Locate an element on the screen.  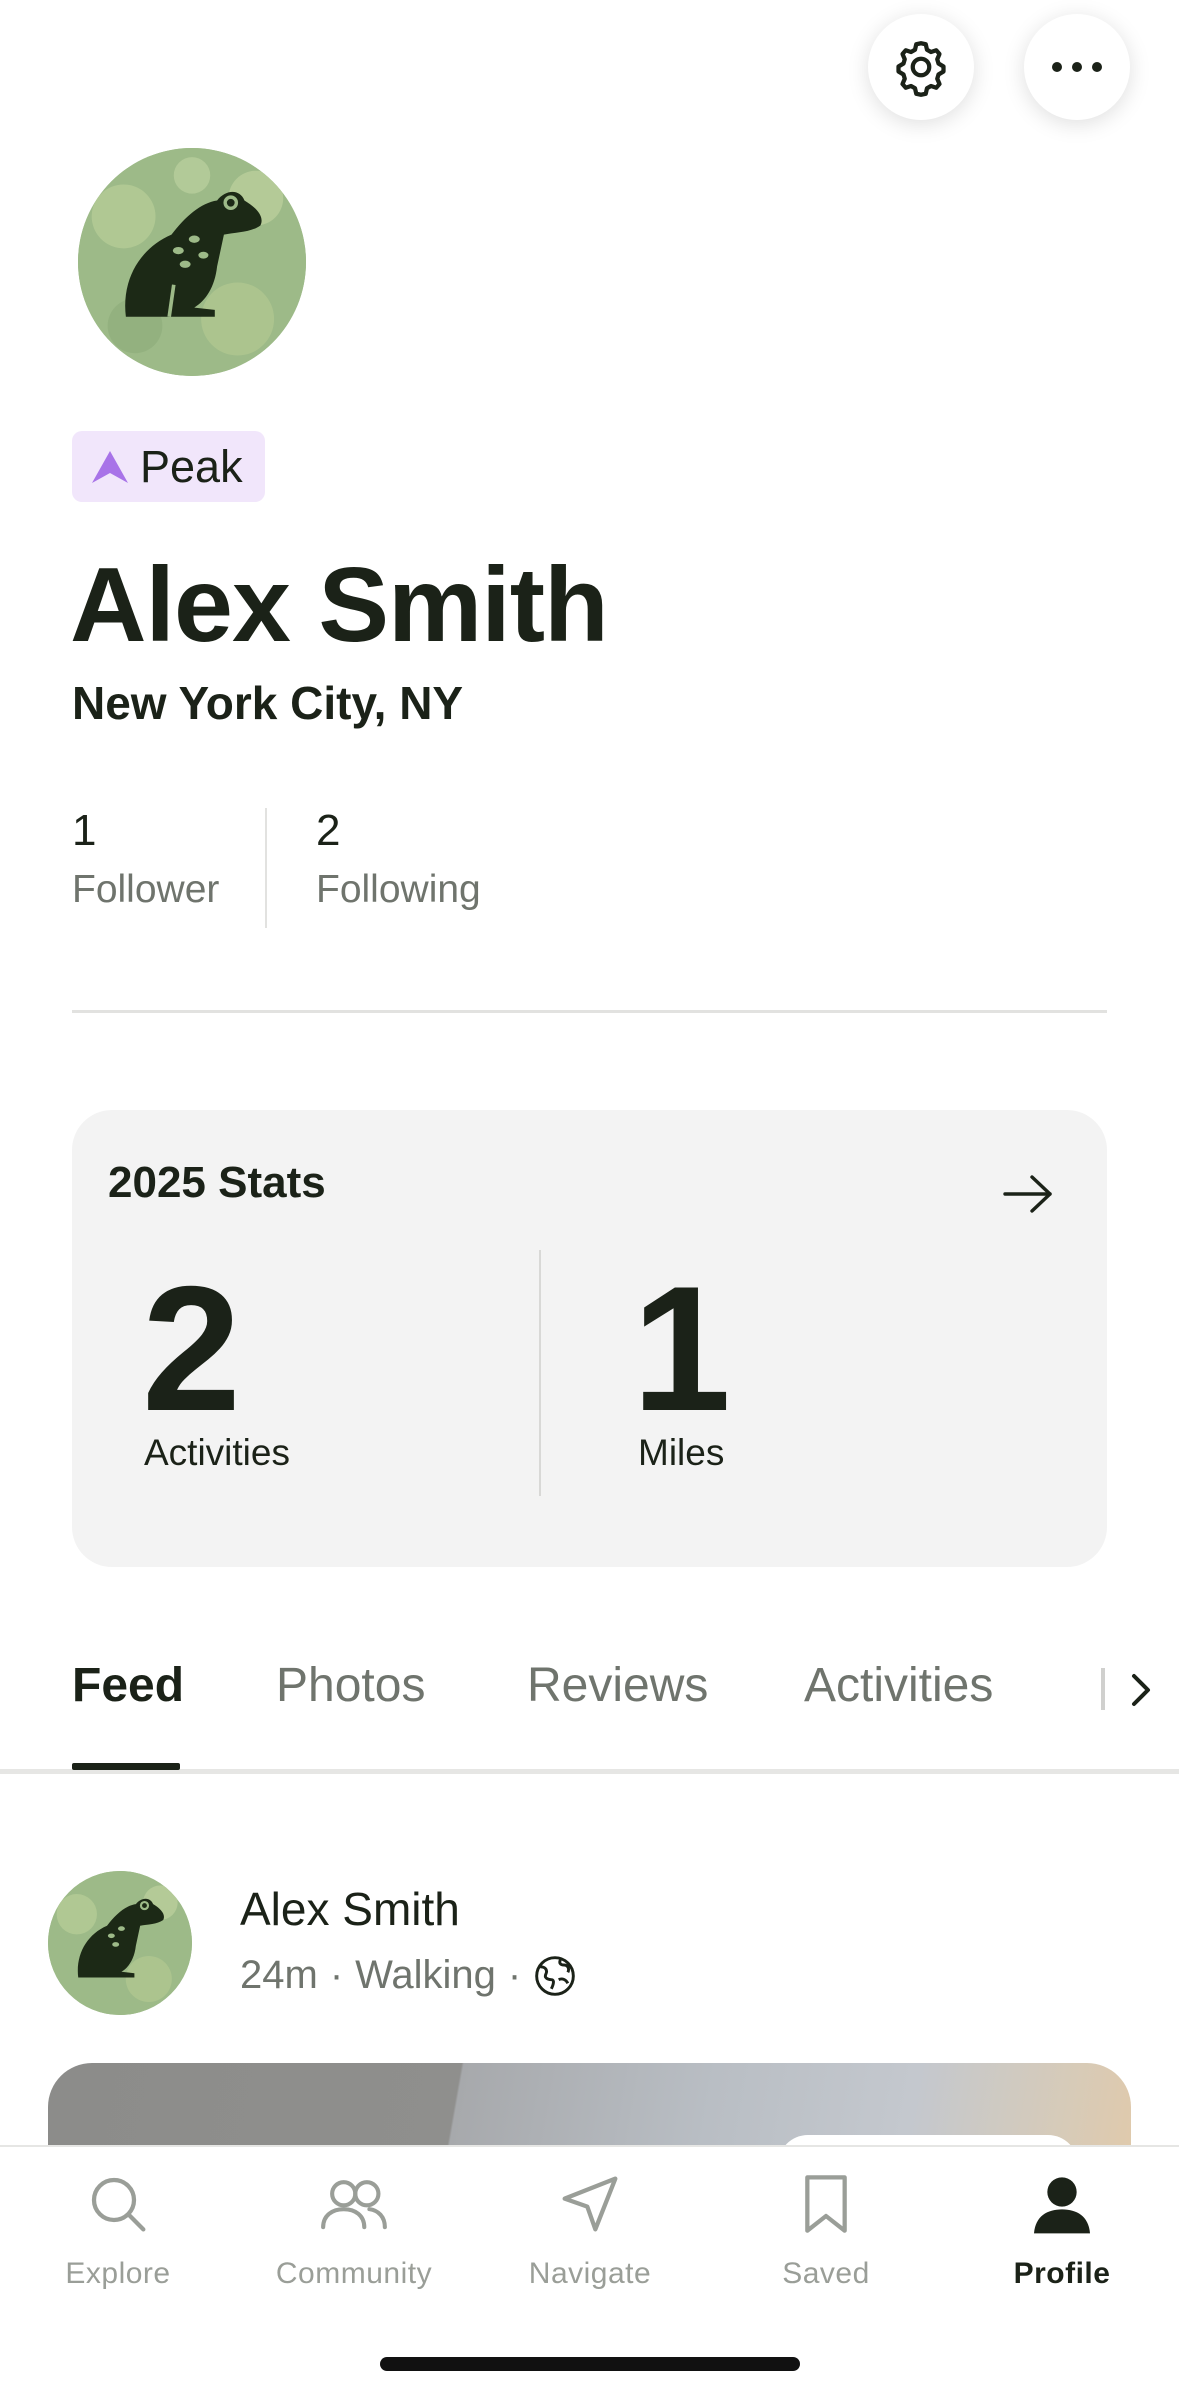
profile-icon is located at coordinates (1062, 2205).